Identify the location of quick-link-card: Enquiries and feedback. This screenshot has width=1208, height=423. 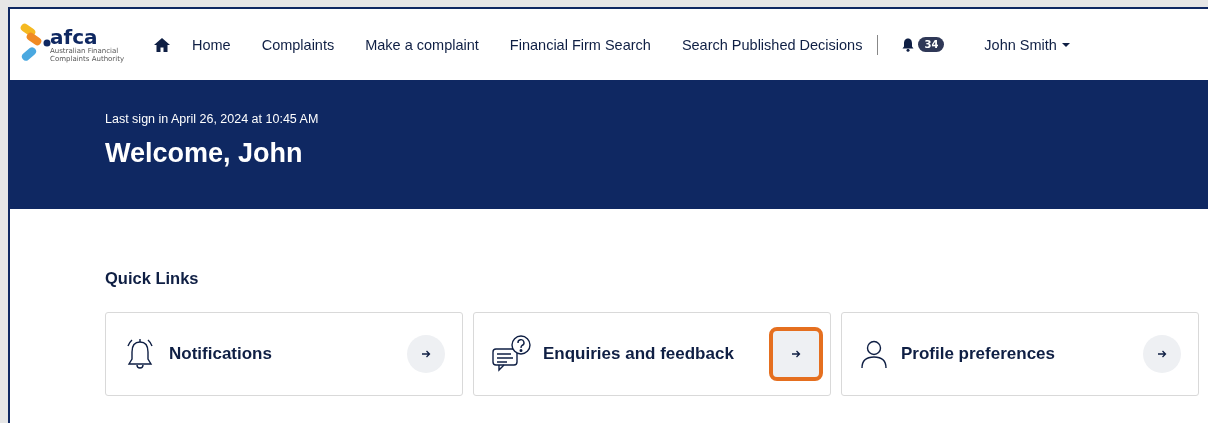
(652, 354).